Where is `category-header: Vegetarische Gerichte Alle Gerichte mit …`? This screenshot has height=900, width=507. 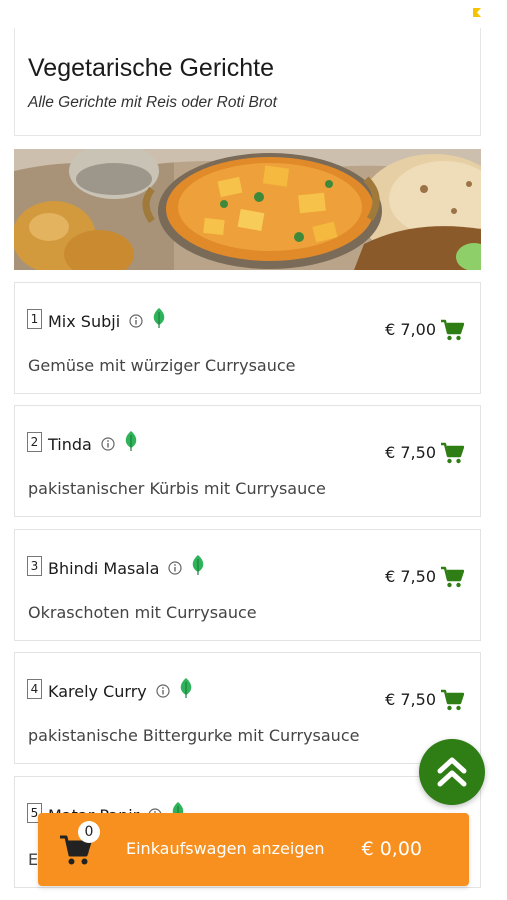
category-header: Vegetarische Gerichte Alle Gerichte mit … is located at coordinates (247, 82).